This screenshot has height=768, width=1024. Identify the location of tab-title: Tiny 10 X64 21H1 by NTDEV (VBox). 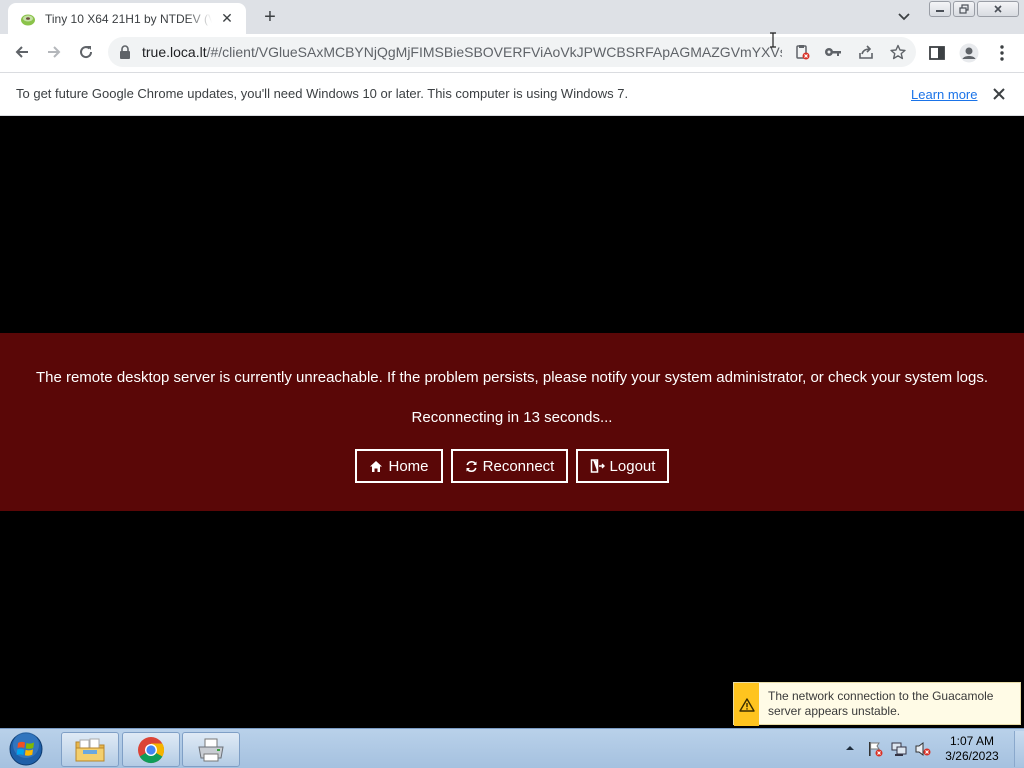
(128, 18).